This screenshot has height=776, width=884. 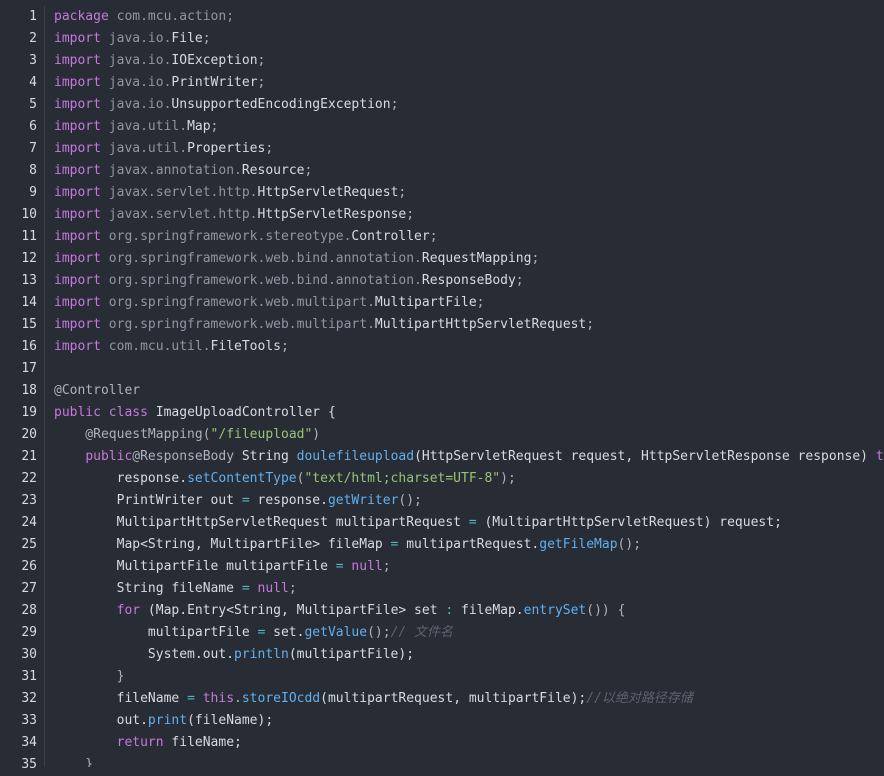 What do you see at coordinates (469, 501) in the screenshot?
I see `code-line: PrintWriter out = response.getWriter();` at bounding box center [469, 501].